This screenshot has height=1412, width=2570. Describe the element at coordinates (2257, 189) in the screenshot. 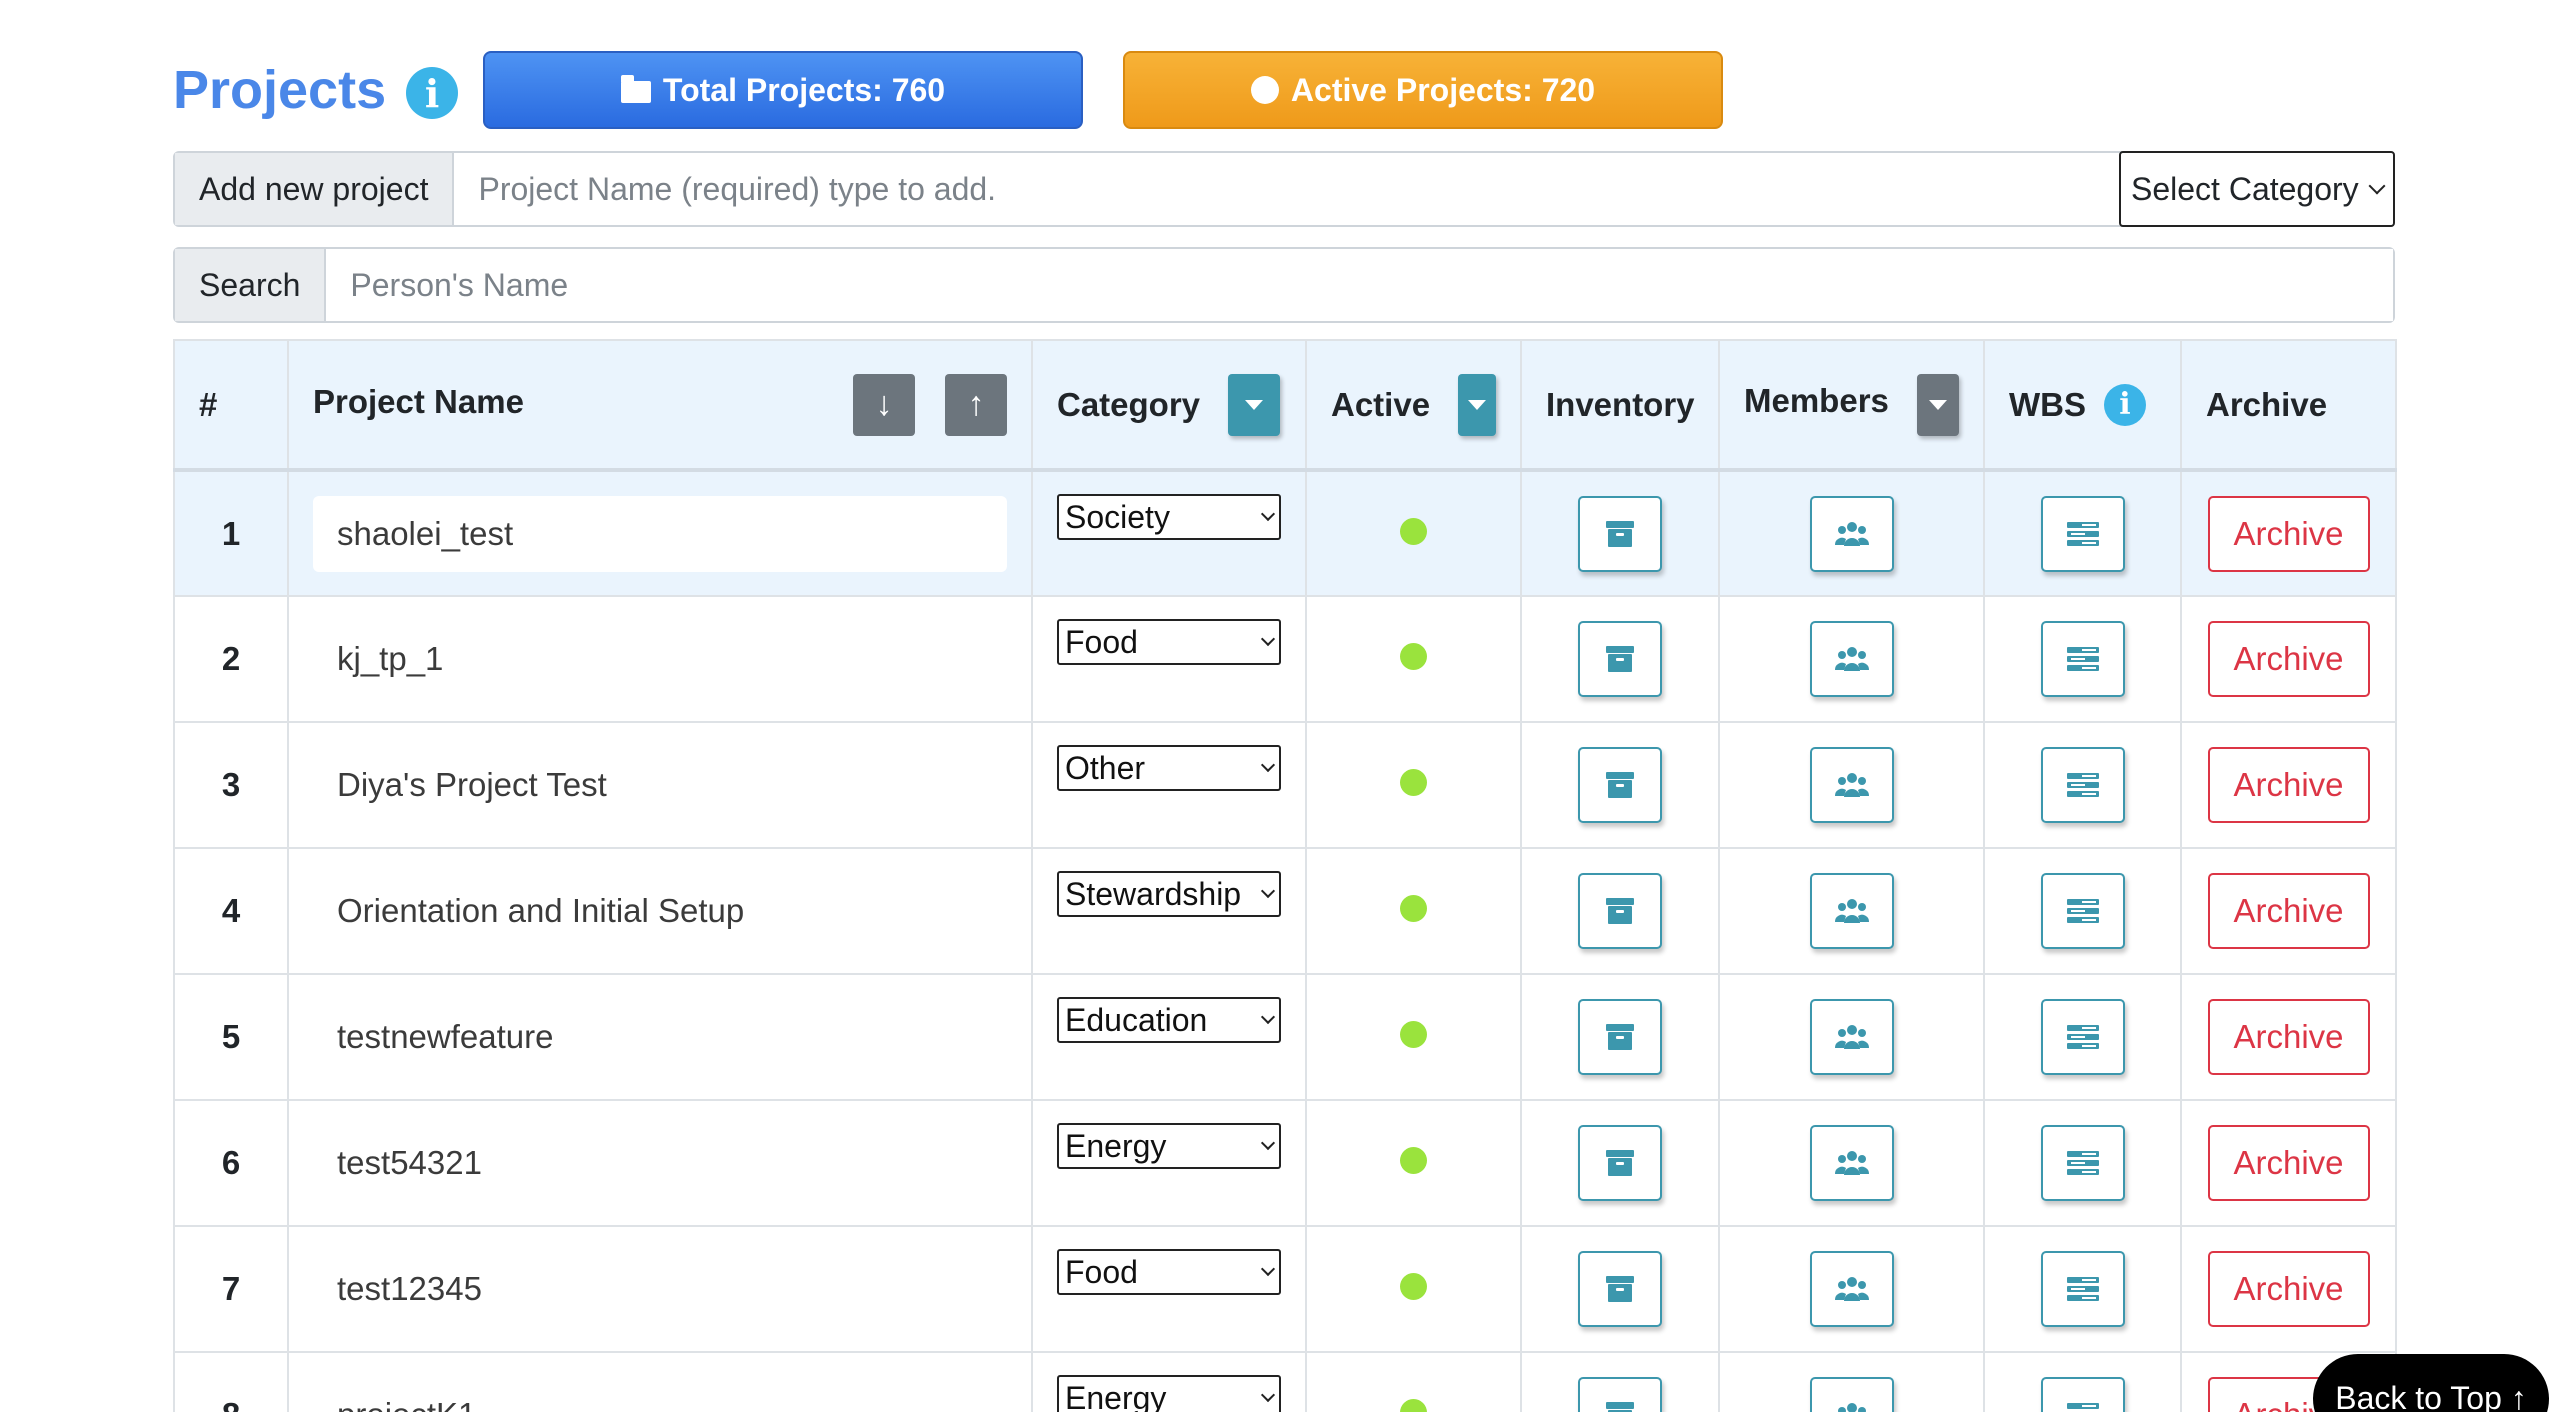

I see `select-category-dropdown: Select Category` at that location.